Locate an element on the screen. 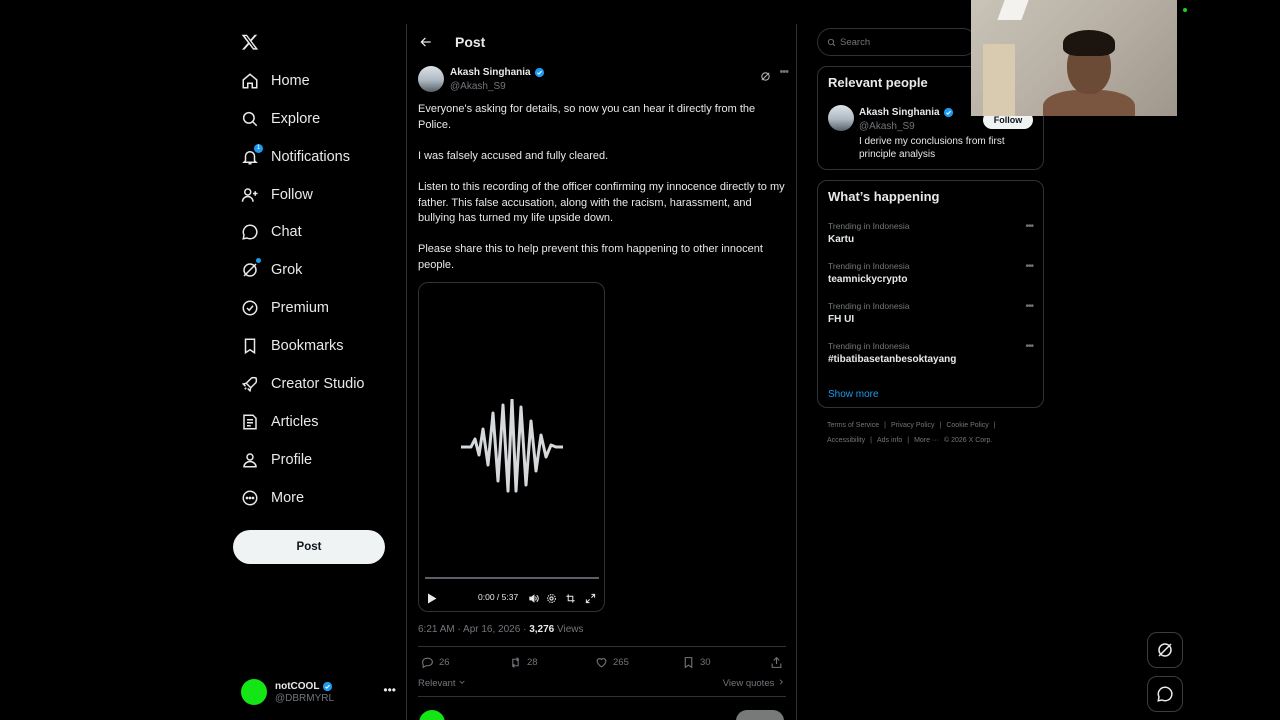 This screenshot has width=1280, height=720. nav-grok: Grok is located at coordinates (271, 270).